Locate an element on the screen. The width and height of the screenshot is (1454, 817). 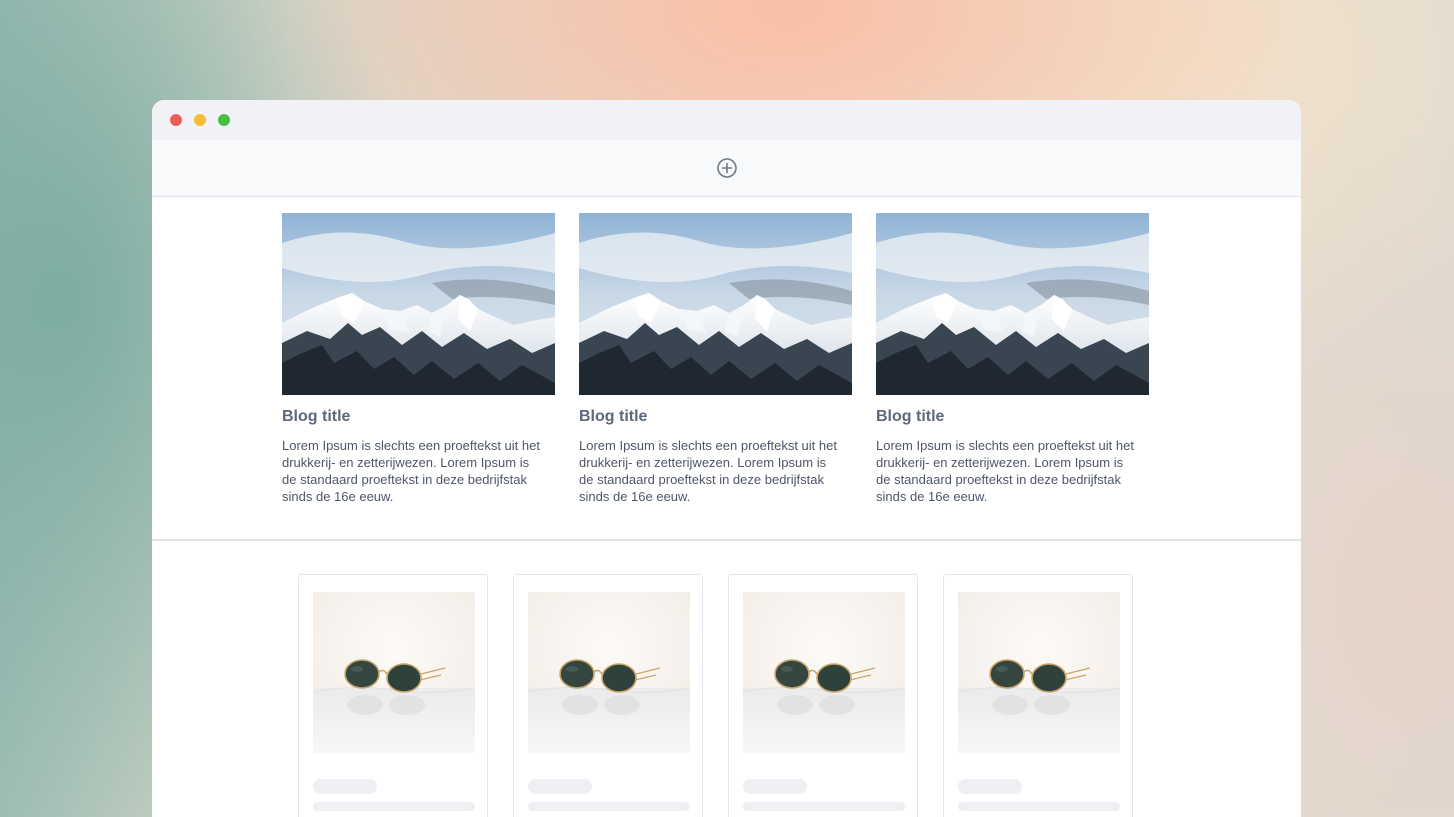
maximize-window-button is located at coordinates (224, 120).